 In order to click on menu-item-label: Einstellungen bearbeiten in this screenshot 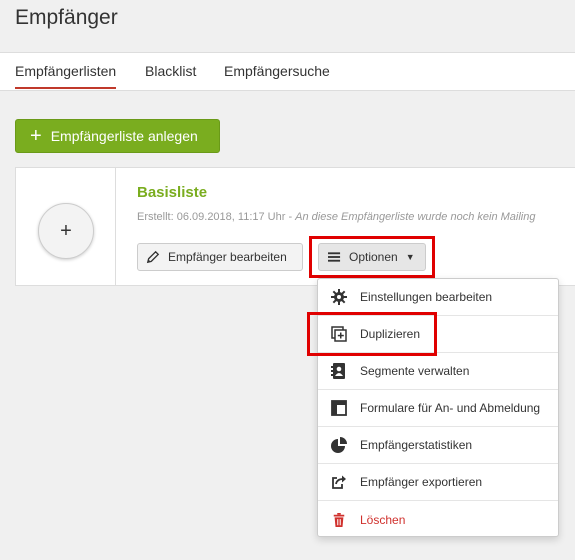, I will do `click(426, 297)`.